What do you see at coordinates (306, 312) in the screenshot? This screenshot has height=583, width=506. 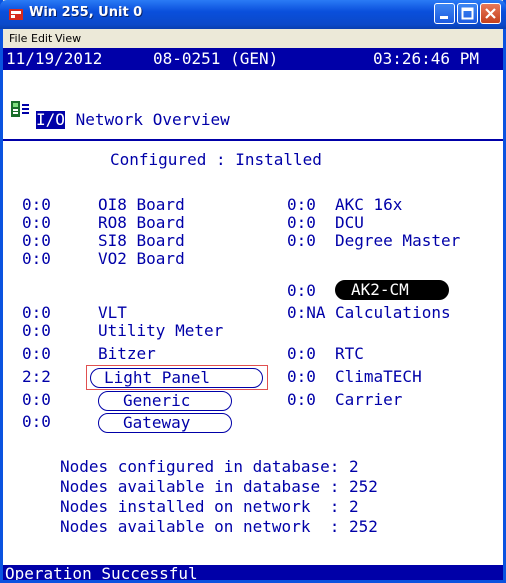 I see `right-count: 0:NA` at bounding box center [306, 312].